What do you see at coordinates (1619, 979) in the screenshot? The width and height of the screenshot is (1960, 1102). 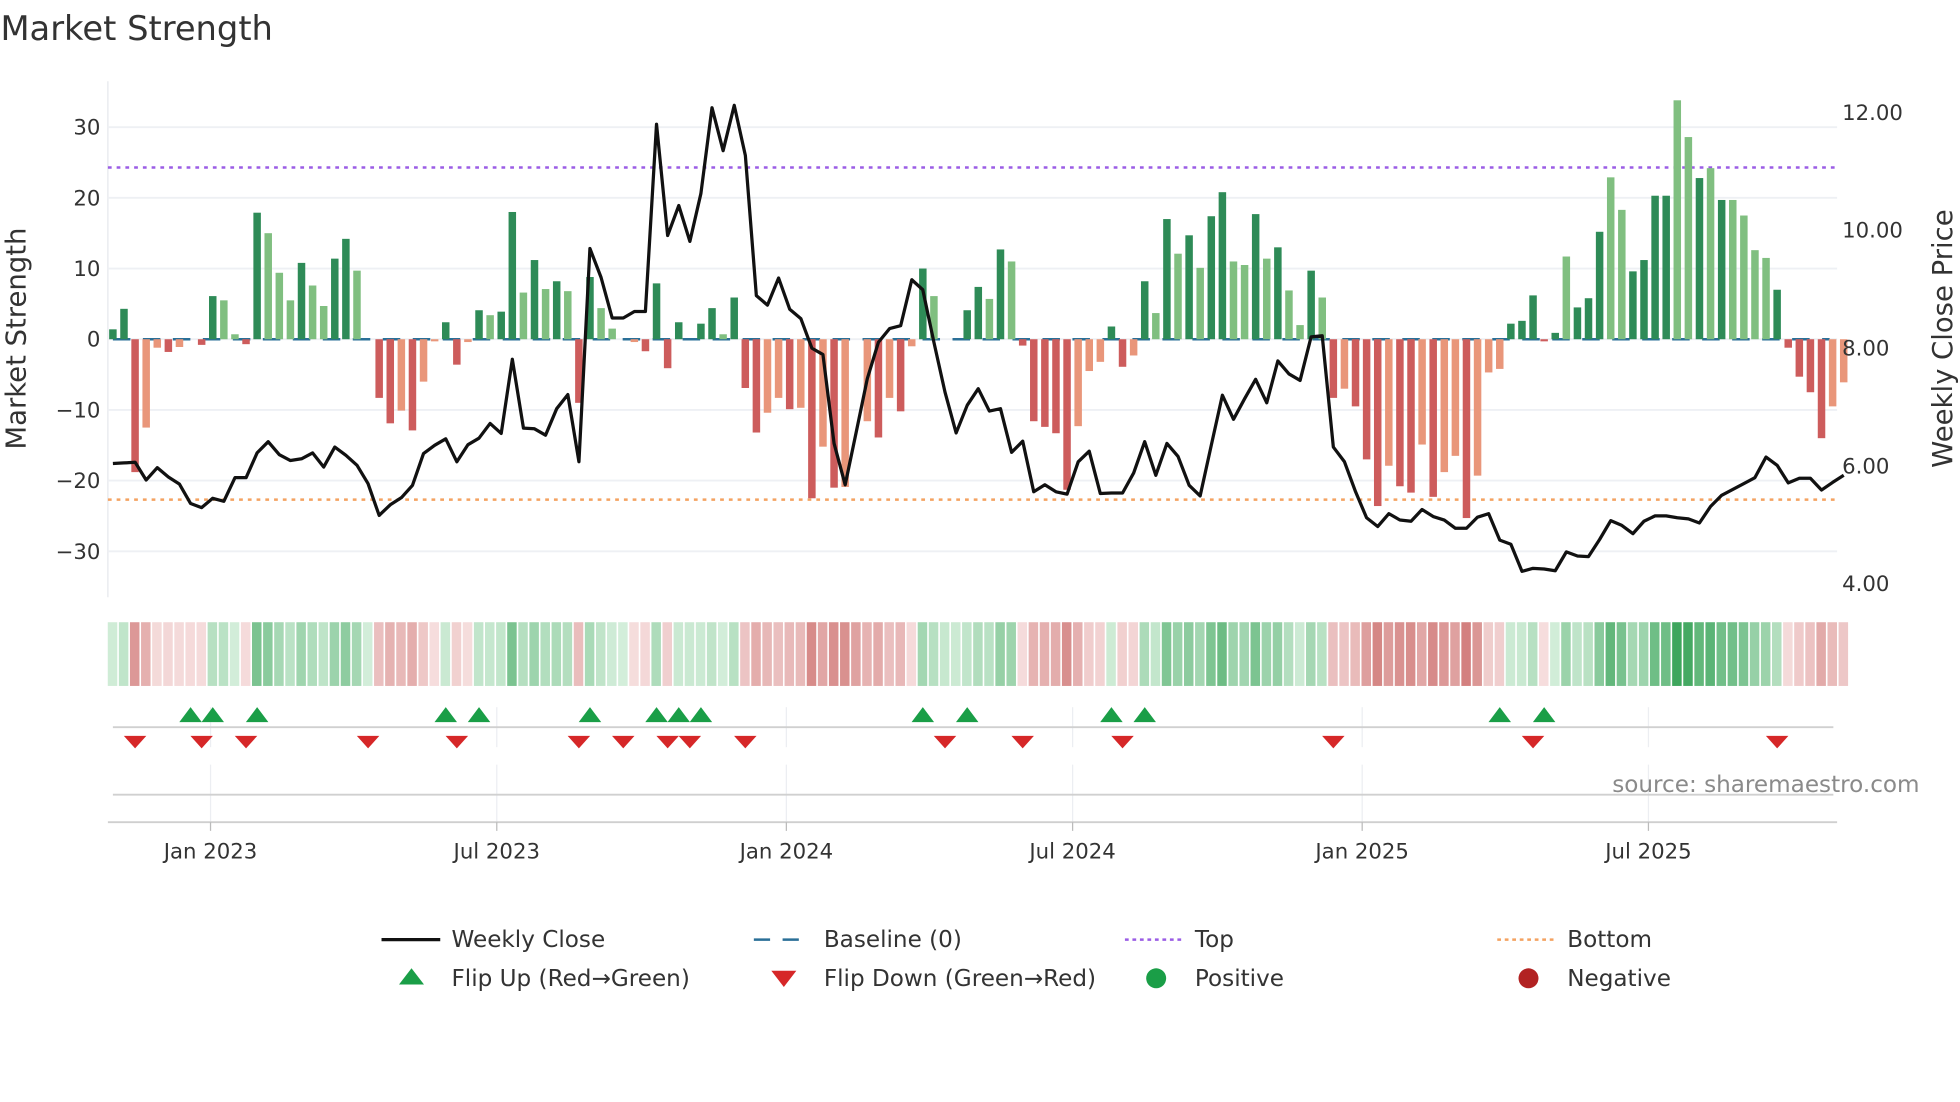 I see `legend-label: Negative` at bounding box center [1619, 979].